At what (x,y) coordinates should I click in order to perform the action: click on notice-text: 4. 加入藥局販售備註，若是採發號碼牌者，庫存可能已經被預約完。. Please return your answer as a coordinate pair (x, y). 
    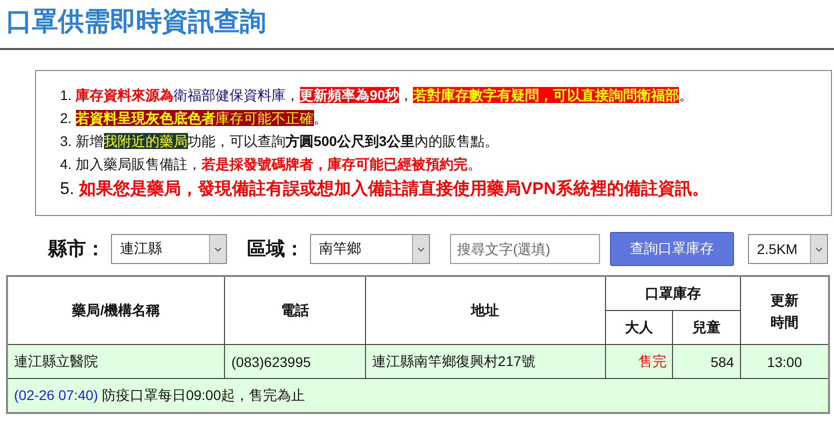
    Looking at the image, I should click on (271, 164).